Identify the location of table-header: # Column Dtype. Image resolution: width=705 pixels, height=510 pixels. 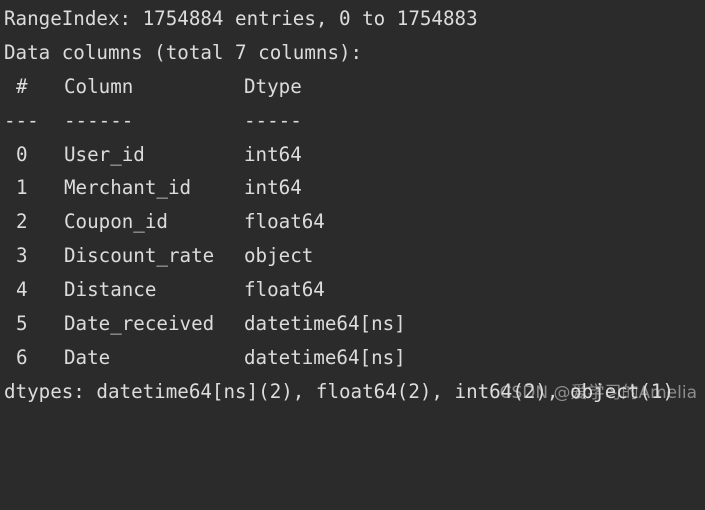
(354, 87).